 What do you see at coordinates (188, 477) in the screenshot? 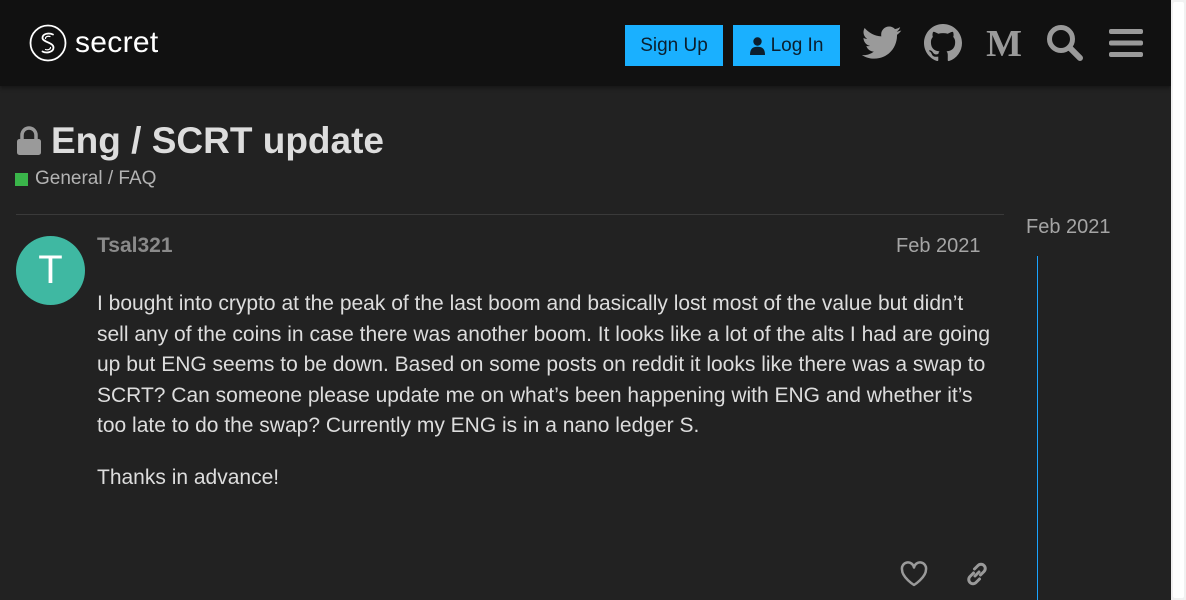
I see `post-paragraph: Thanks in advance!` at bounding box center [188, 477].